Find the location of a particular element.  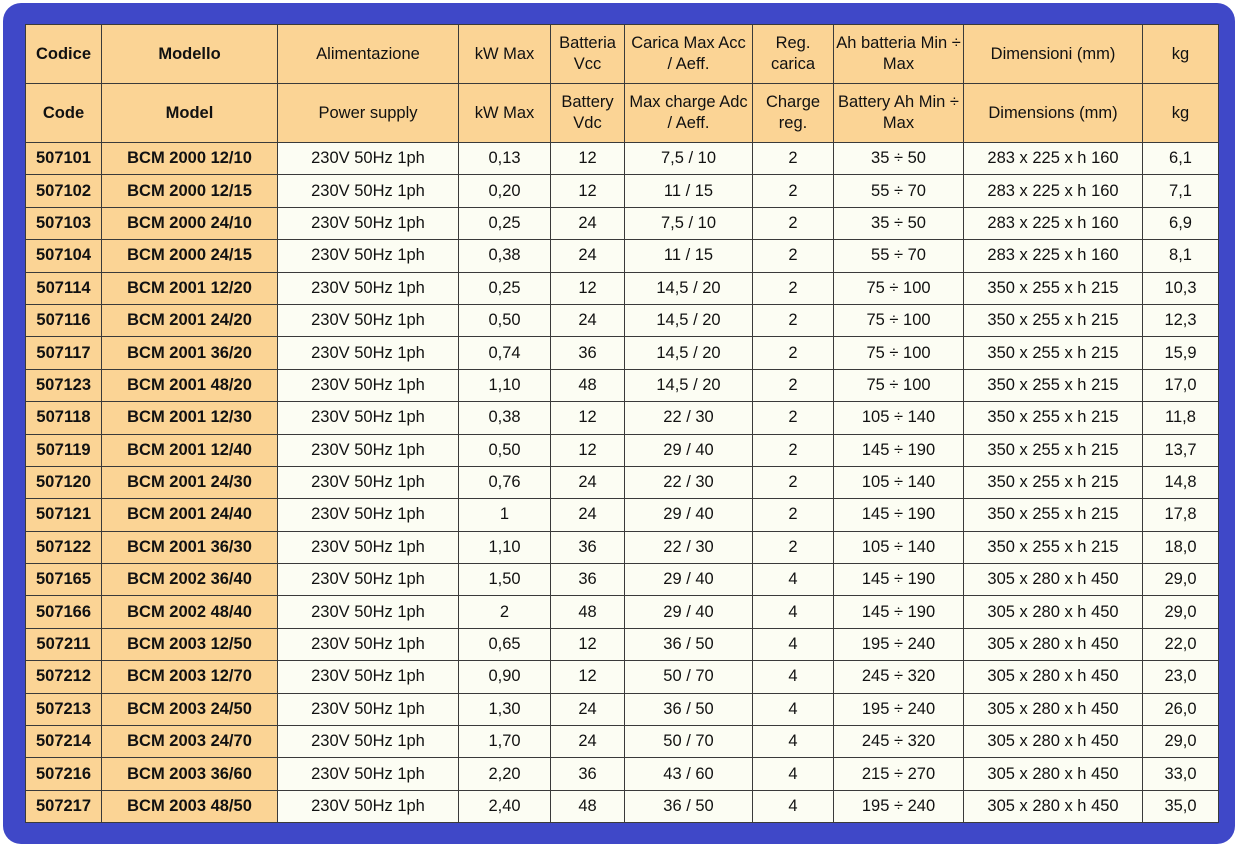

cell-code: 507117 is located at coordinates (63, 353).